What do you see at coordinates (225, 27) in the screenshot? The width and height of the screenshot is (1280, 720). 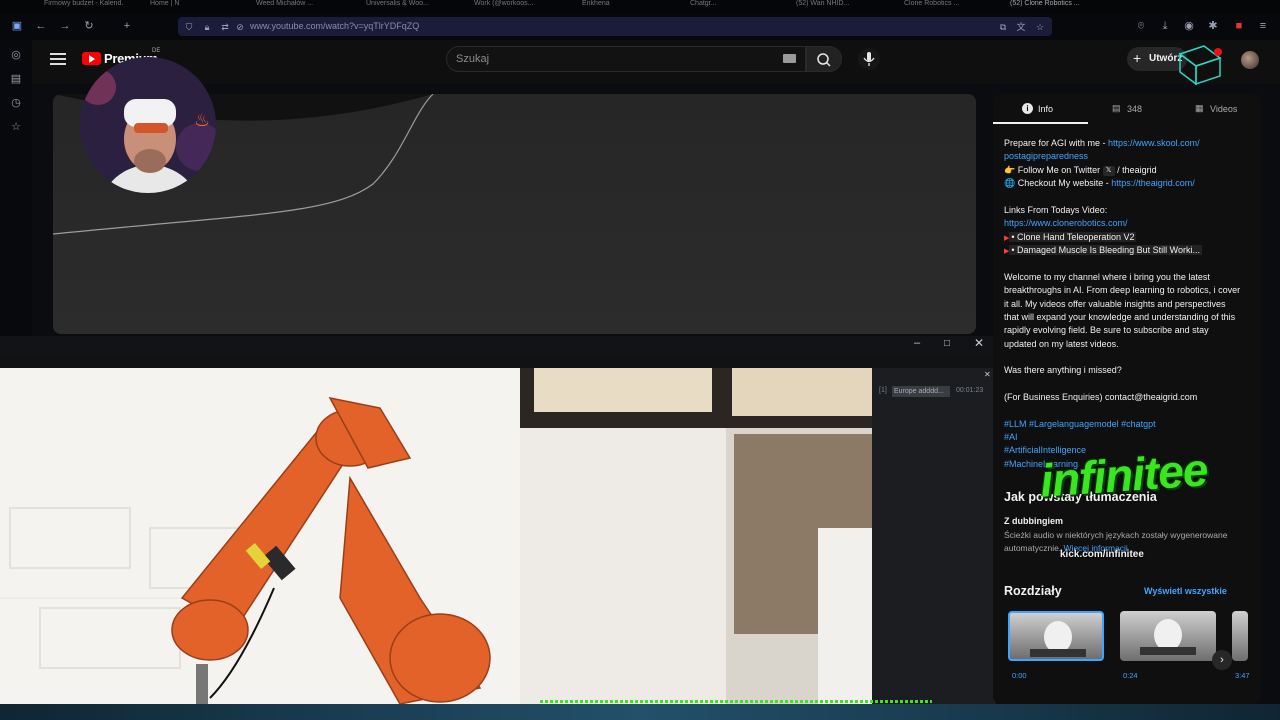 I see `settings-slider-icon: ⇄` at bounding box center [225, 27].